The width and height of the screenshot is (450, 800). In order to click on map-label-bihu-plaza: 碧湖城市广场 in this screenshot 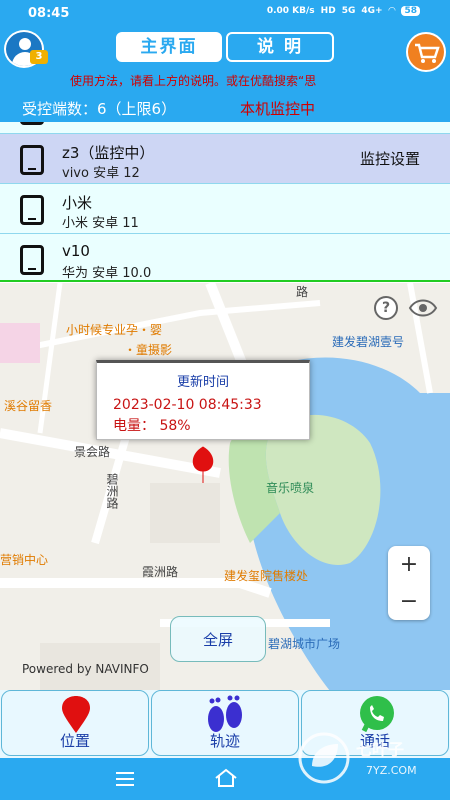, I will do `click(304, 644)`.